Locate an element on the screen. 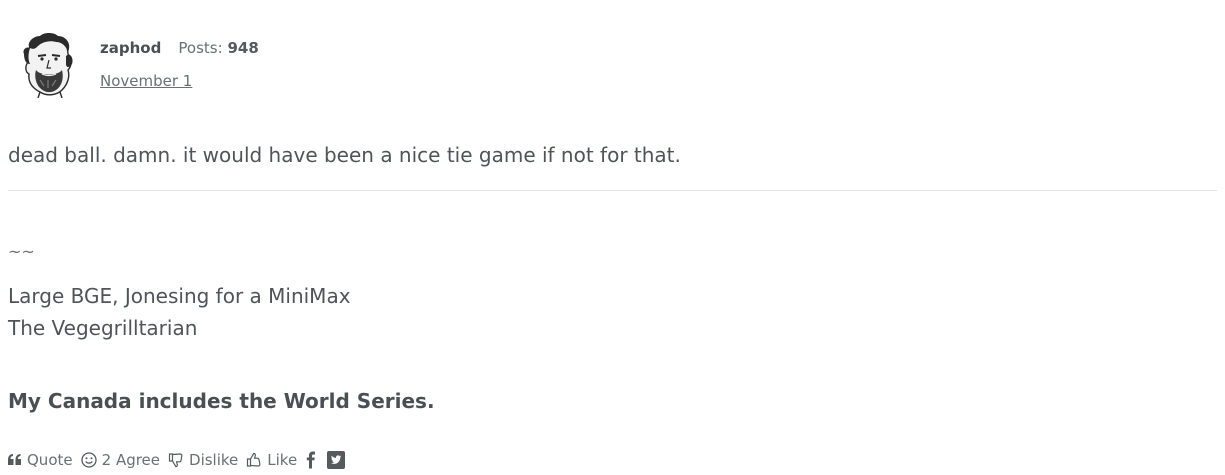  quote-icon is located at coordinates (14, 459).